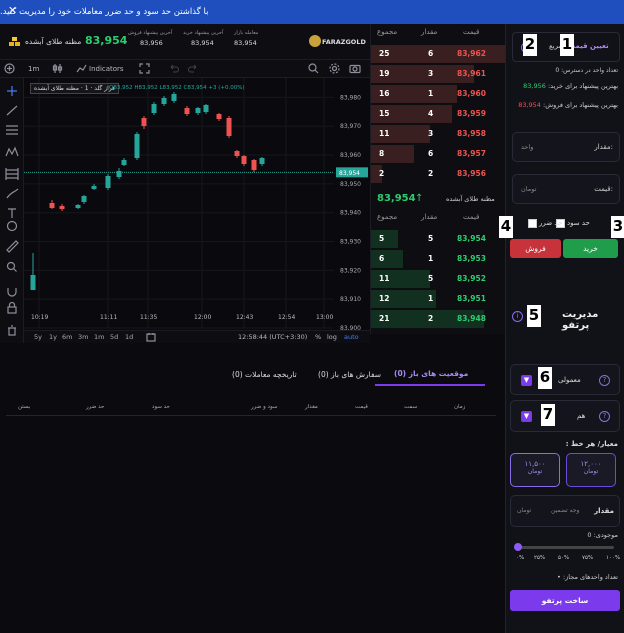 The height and width of the screenshot is (633, 624). Describe the element at coordinates (33, 69) in the screenshot. I see `interval-selector: 1m` at that location.